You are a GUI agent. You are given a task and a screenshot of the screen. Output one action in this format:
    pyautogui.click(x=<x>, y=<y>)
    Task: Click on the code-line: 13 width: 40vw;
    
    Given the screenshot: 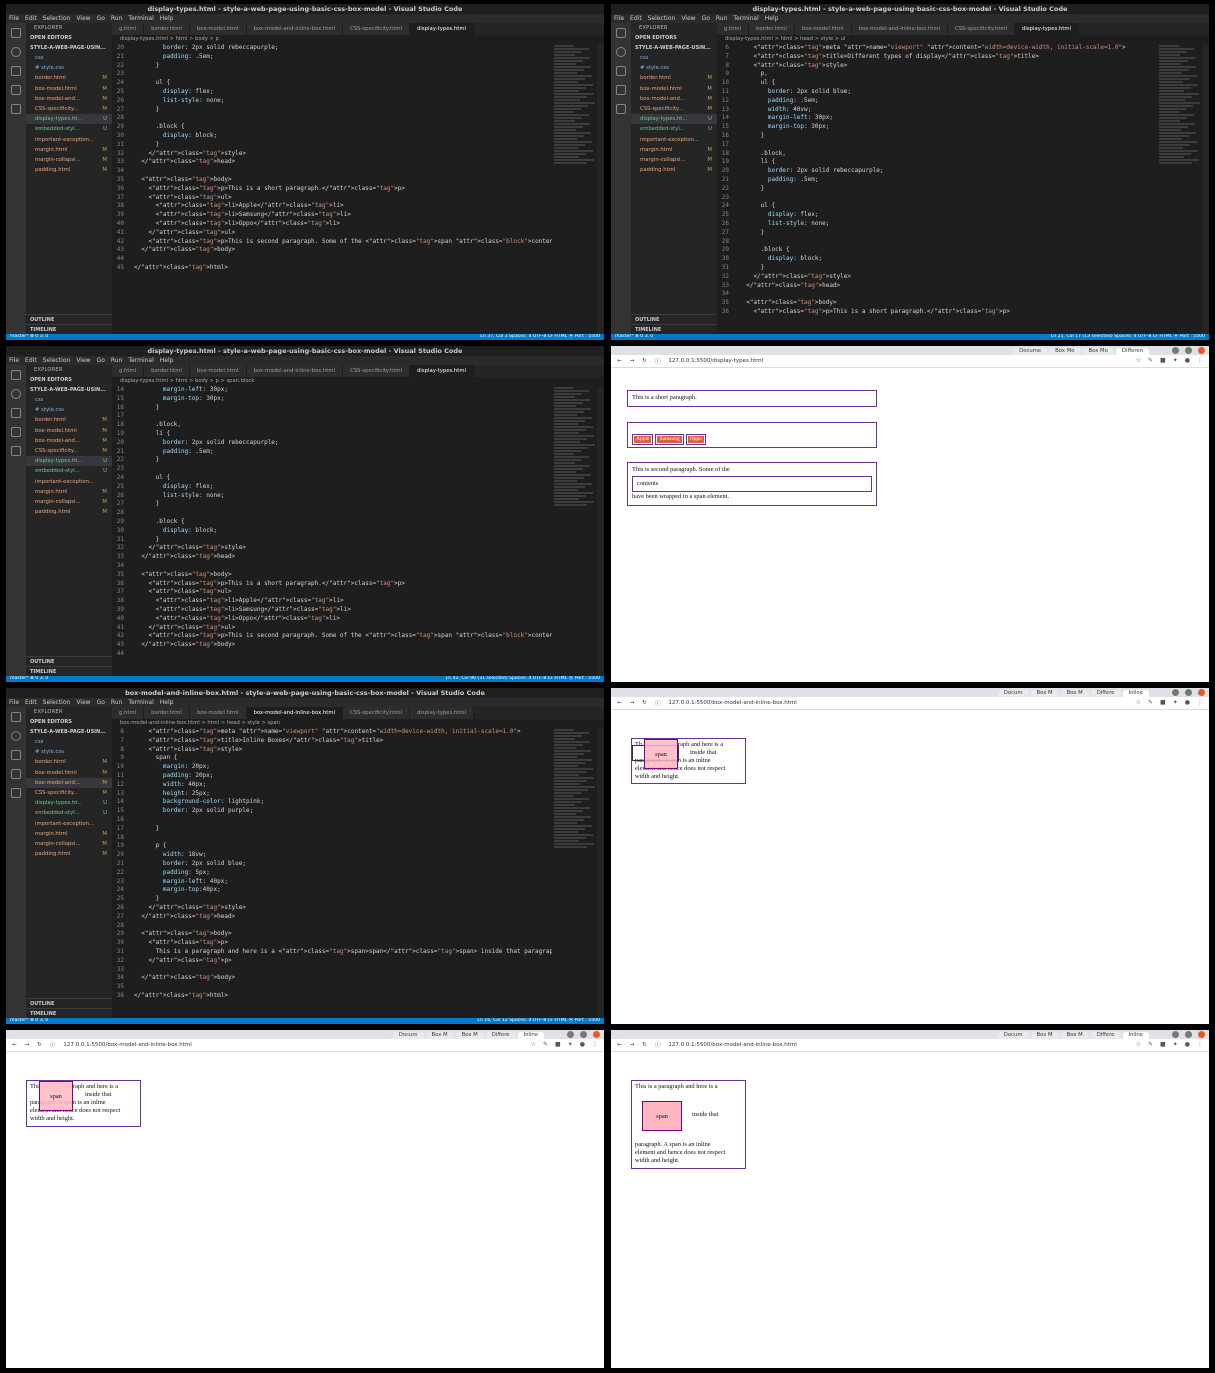 What is the action you would take?
    pyautogui.click(x=937, y=110)
    